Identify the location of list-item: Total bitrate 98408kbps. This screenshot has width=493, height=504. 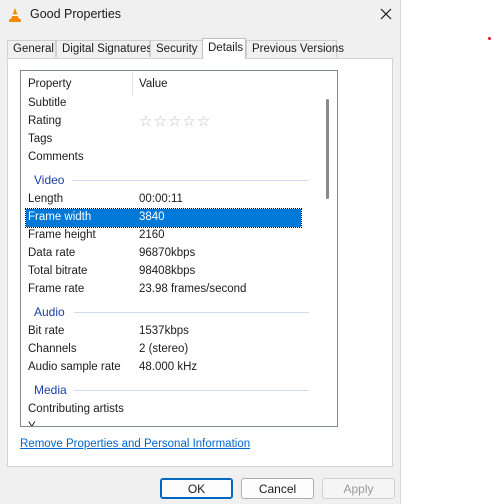
(163, 272).